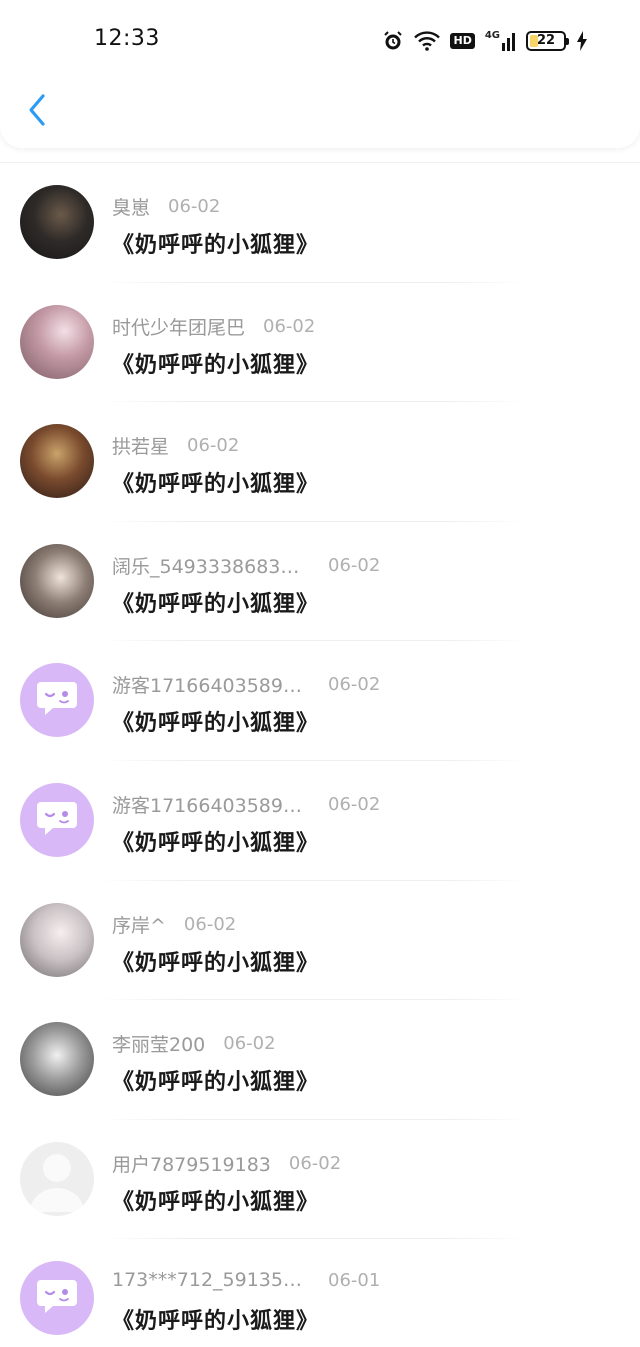 The width and height of the screenshot is (640, 1347). I want to click on status-bar: 12:33 HD 4G 22, so click(320, 40).